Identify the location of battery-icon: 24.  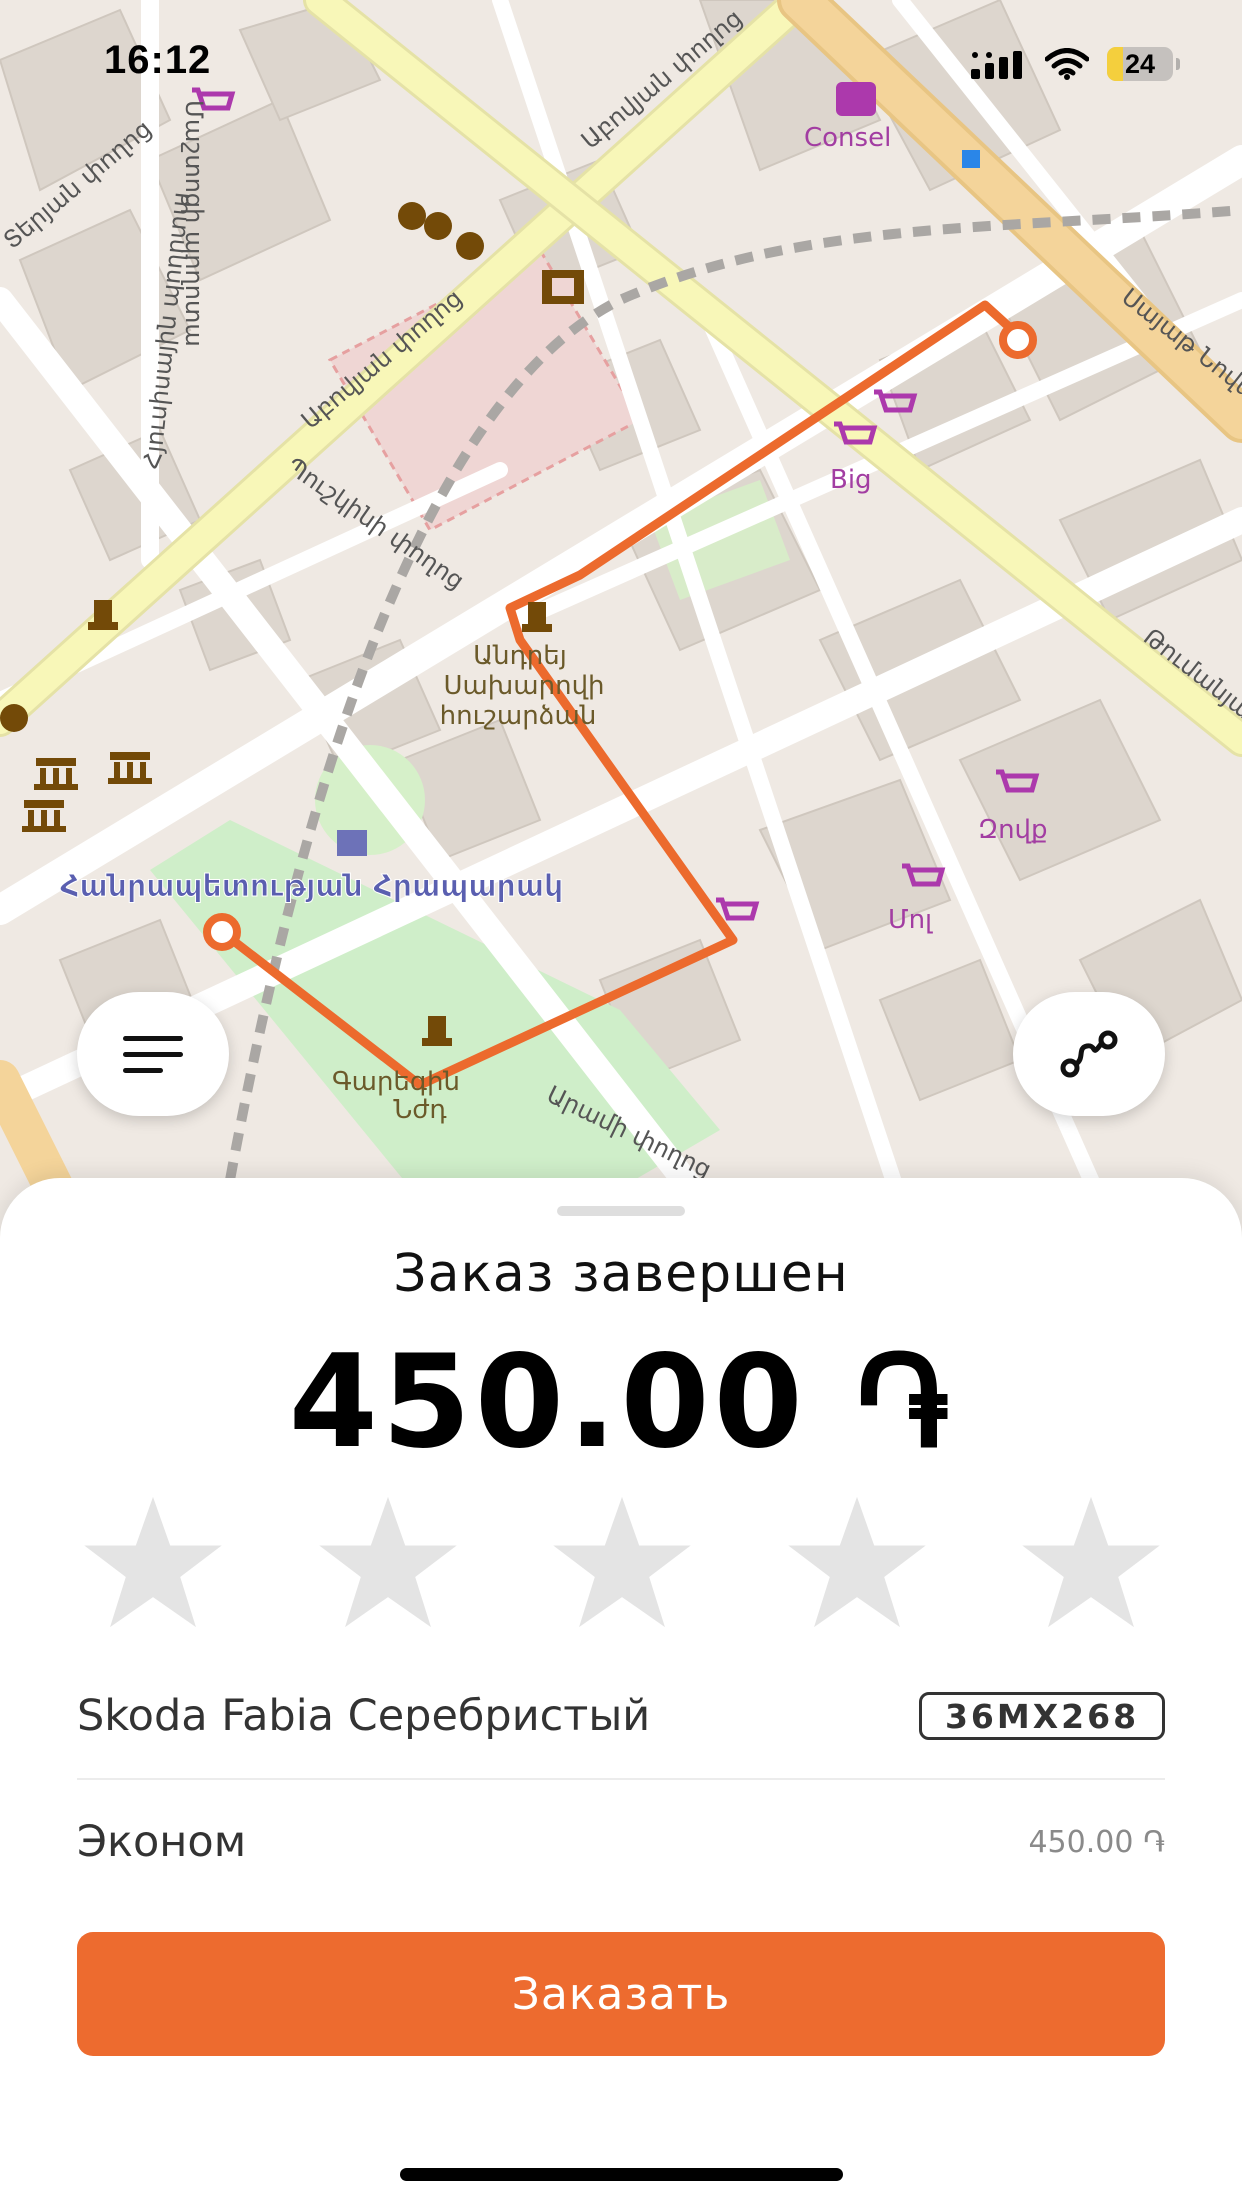
(1140, 64).